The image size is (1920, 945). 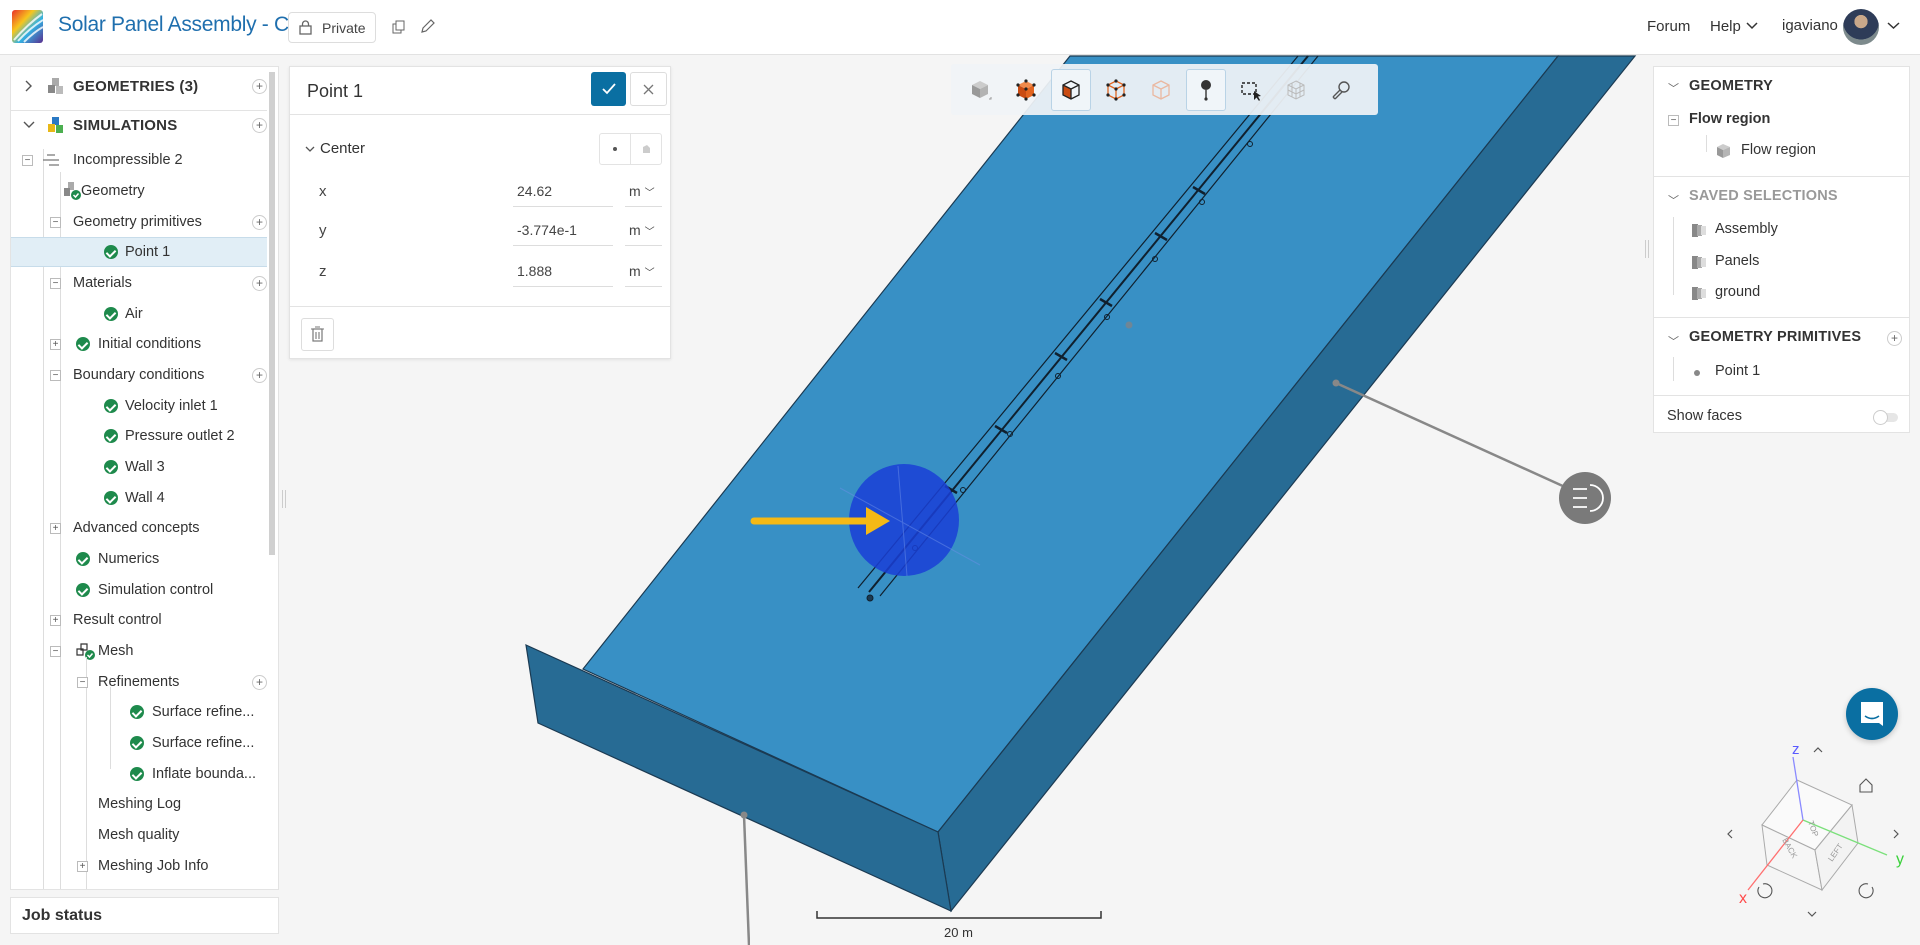 What do you see at coordinates (317, 334) in the screenshot?
I see `delete-button` at bounding box center [317, 334].